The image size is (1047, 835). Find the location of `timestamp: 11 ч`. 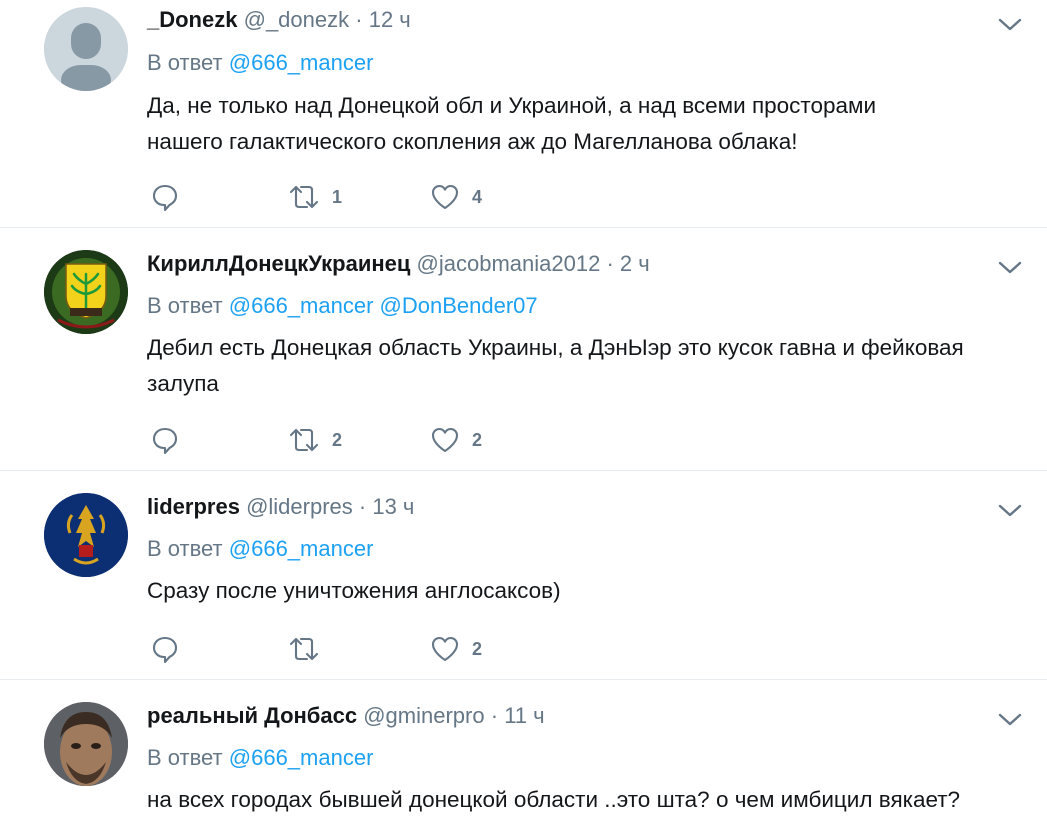

timestamp: 11 ч is located at coordinates (524, 715).